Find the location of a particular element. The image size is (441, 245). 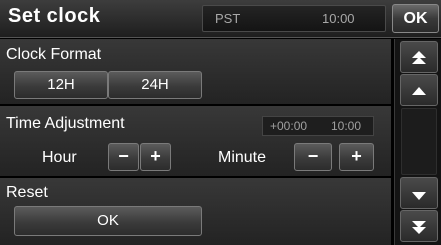

scroll-to-bottom-button is located at coordinates (419, 226).